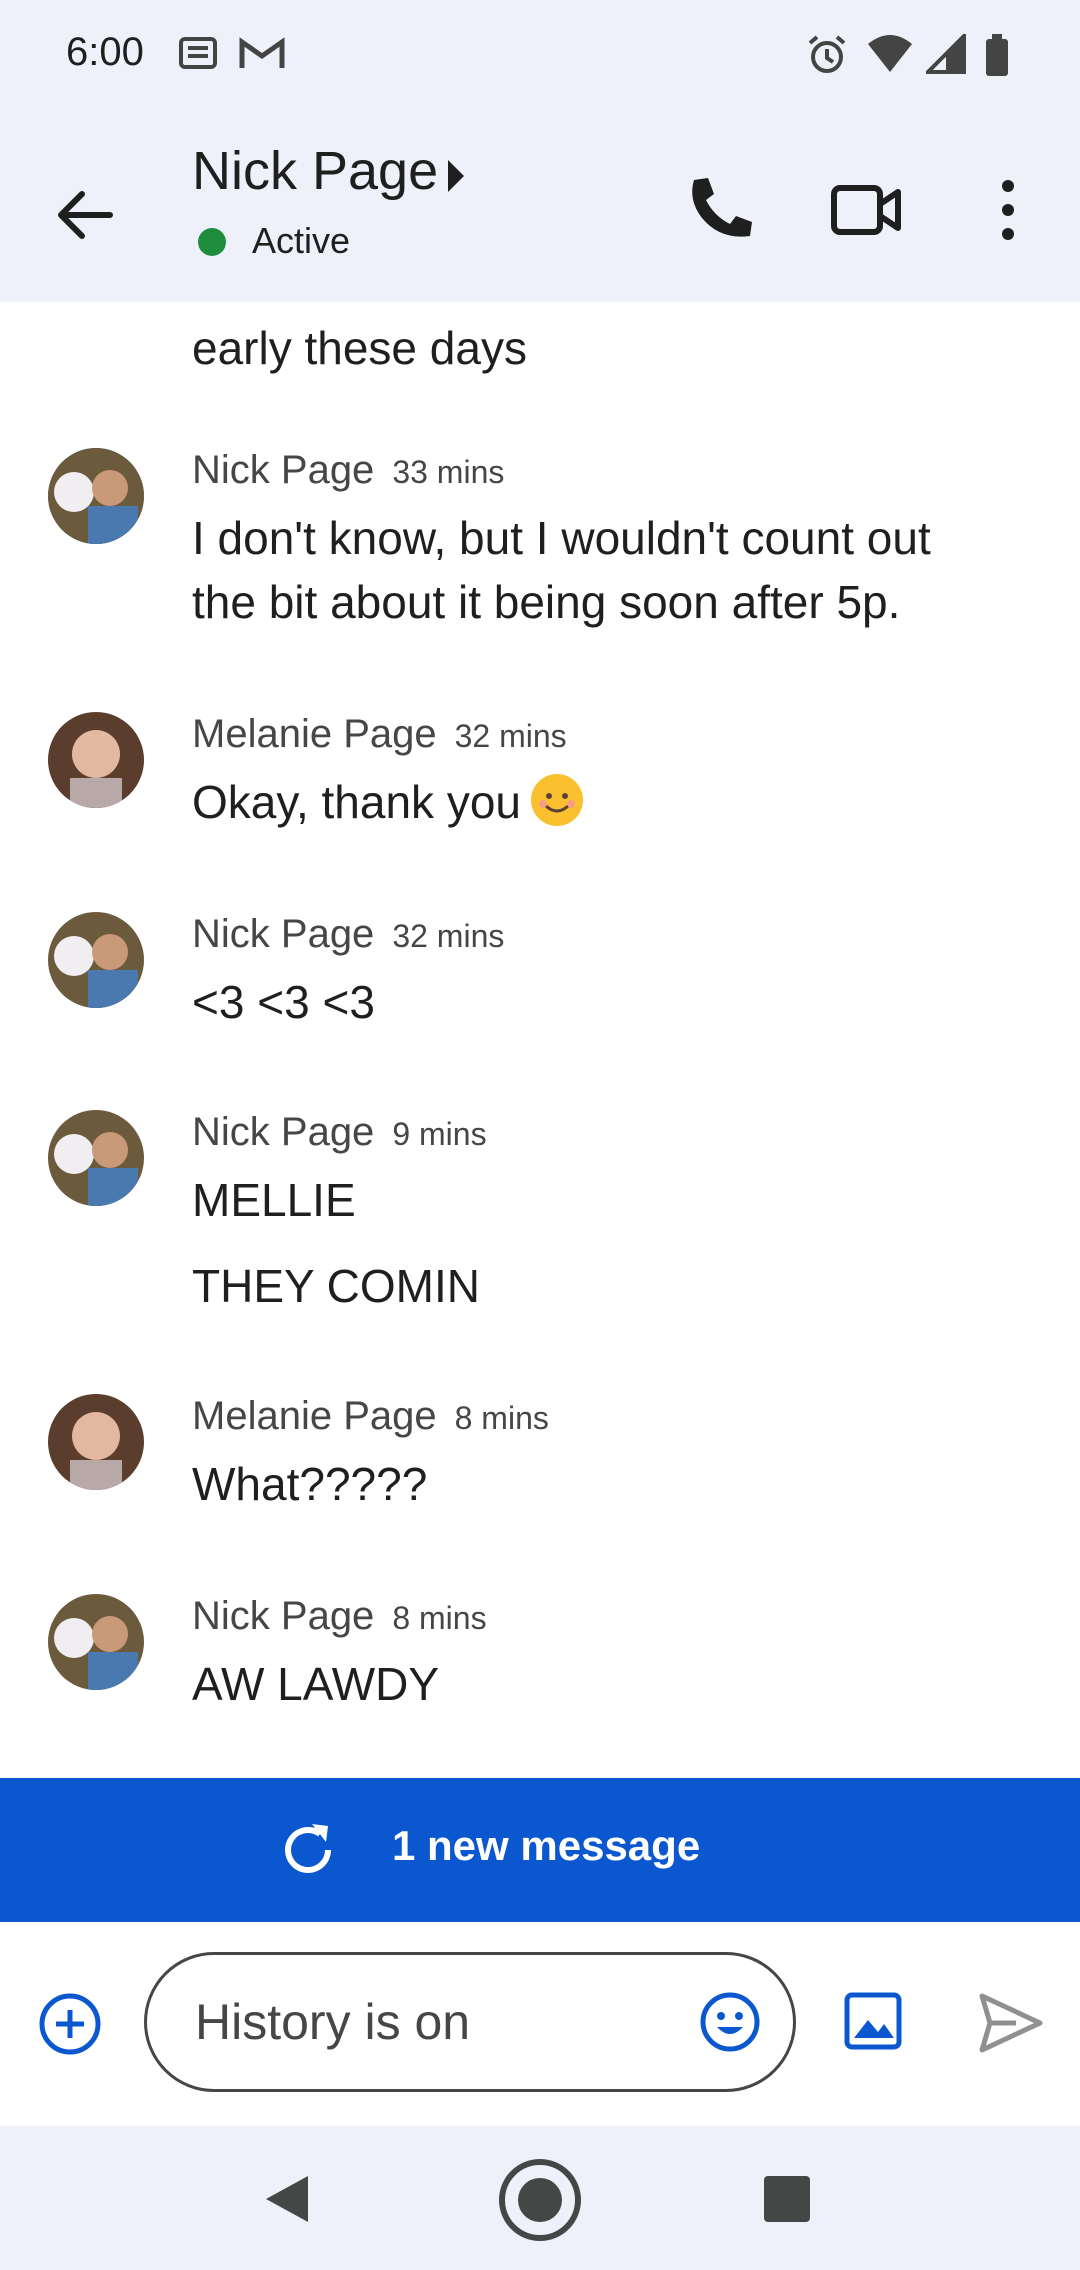 The width and height of the screenshot is (1080, 2270). Describe the element at coordinates (336, 1286) in the screenshot. I see `message-text: THEY COMIN` at that location.